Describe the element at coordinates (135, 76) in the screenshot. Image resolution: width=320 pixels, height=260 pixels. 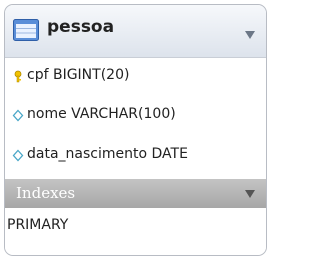
I see `column-row-cpf: cpf BIGINT(20)` at that location.